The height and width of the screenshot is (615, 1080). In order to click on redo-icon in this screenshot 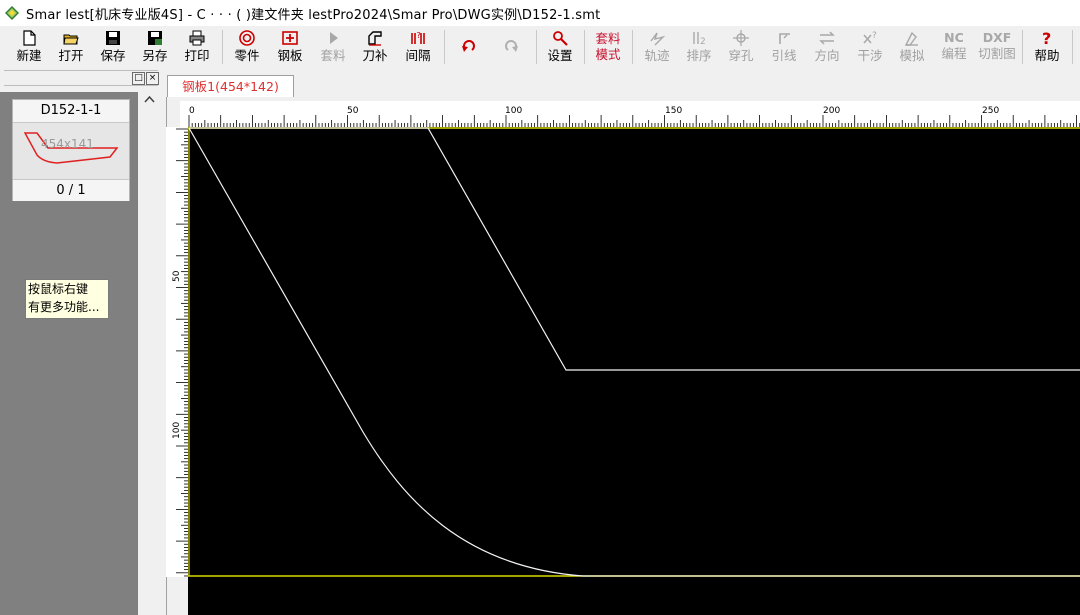, I will do `click(511, 46)`.